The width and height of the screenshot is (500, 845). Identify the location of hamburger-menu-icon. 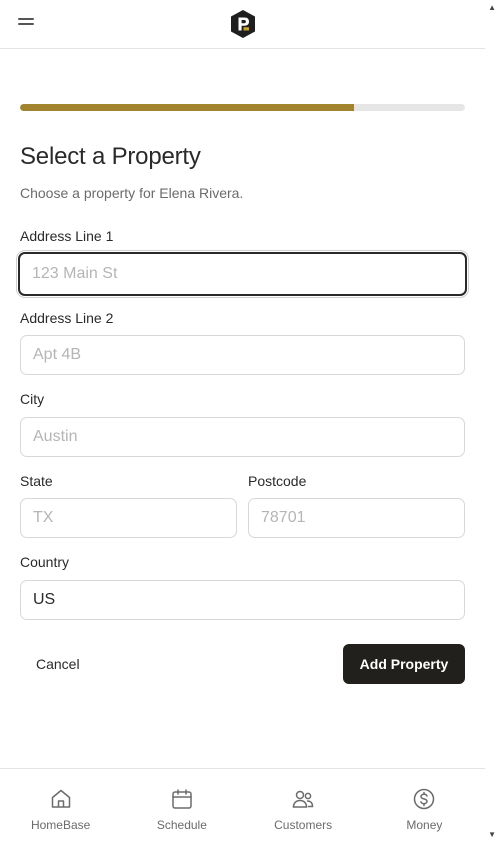
(27, 23).